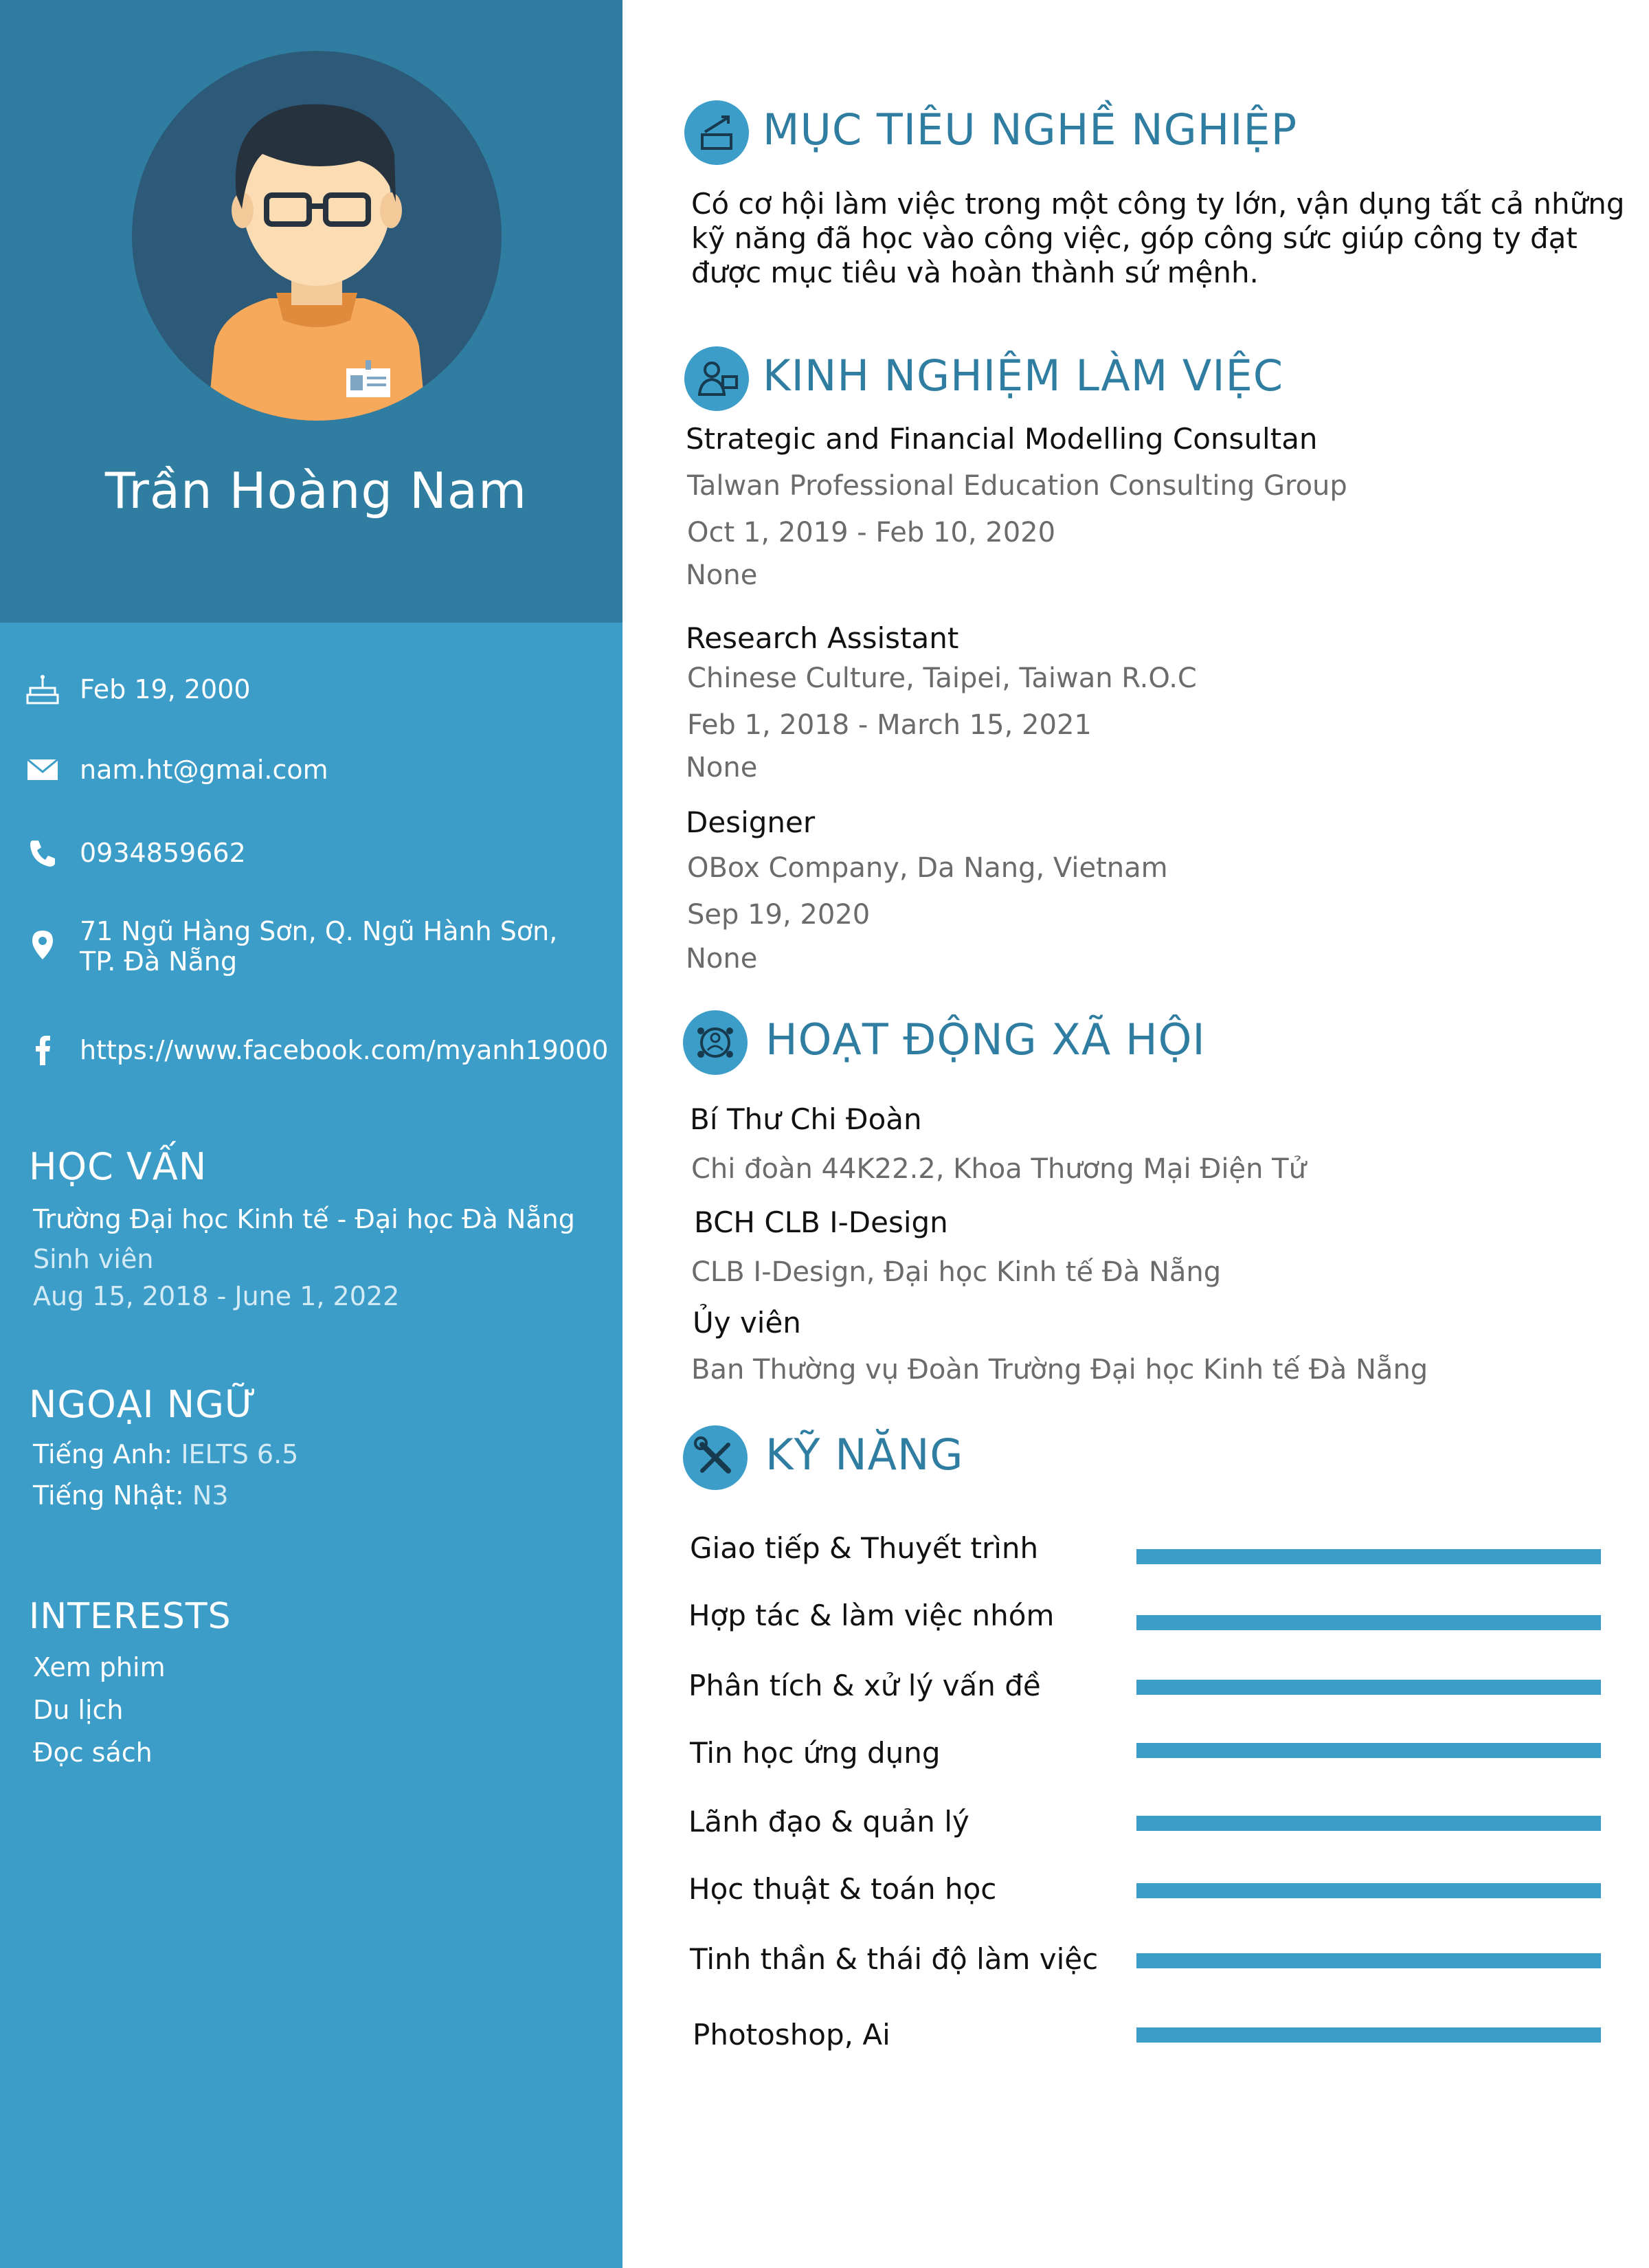  I want to click on activity-role: Ủy viên, so click(747, 1322).